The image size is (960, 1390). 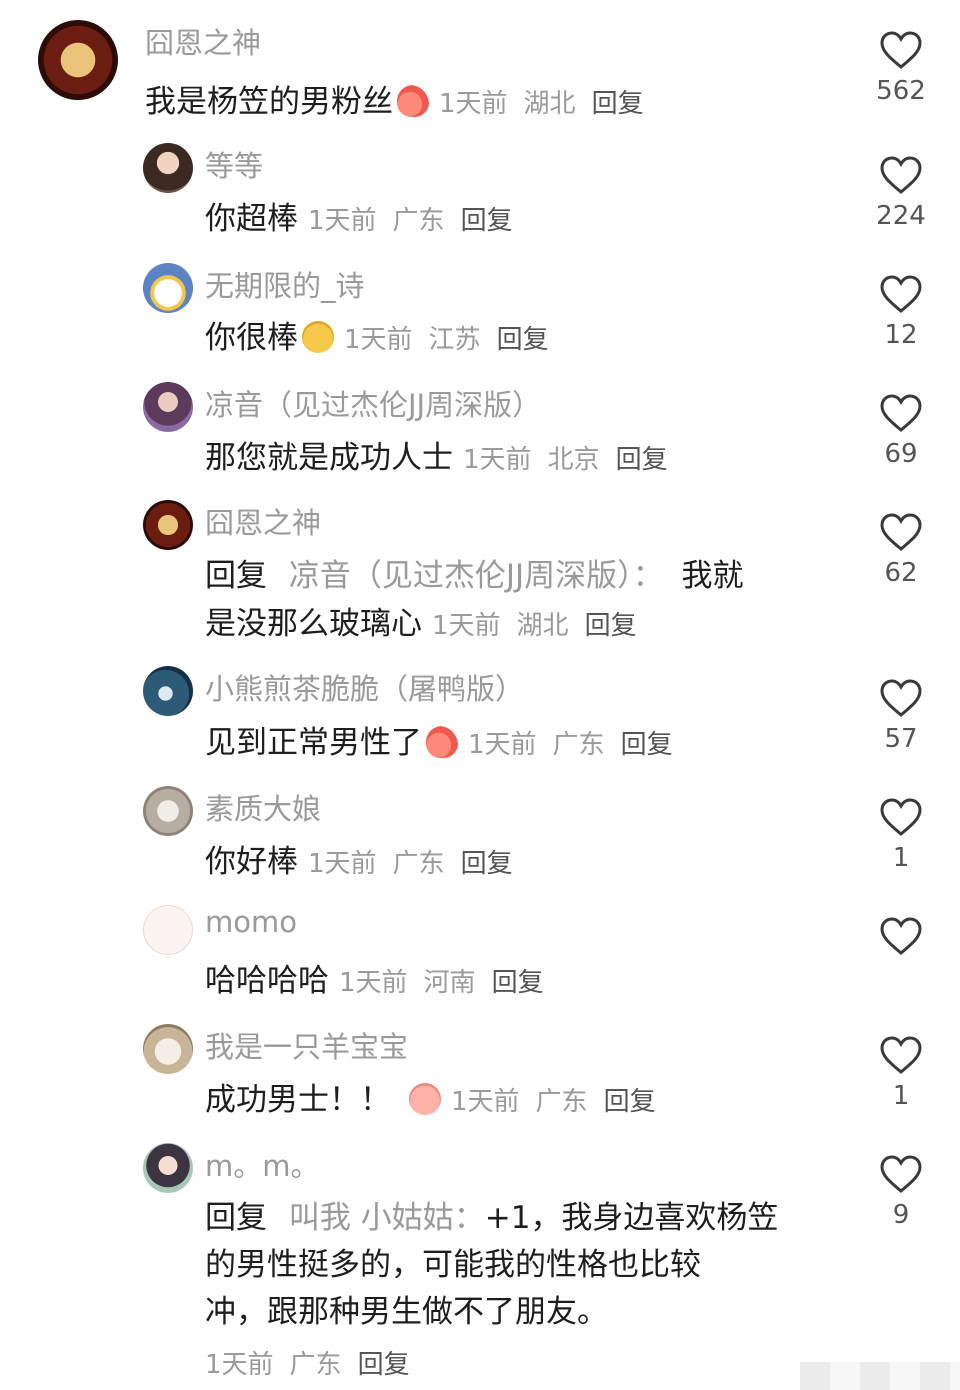 I want to click on like-count: 12, so click(x=901, y=335).